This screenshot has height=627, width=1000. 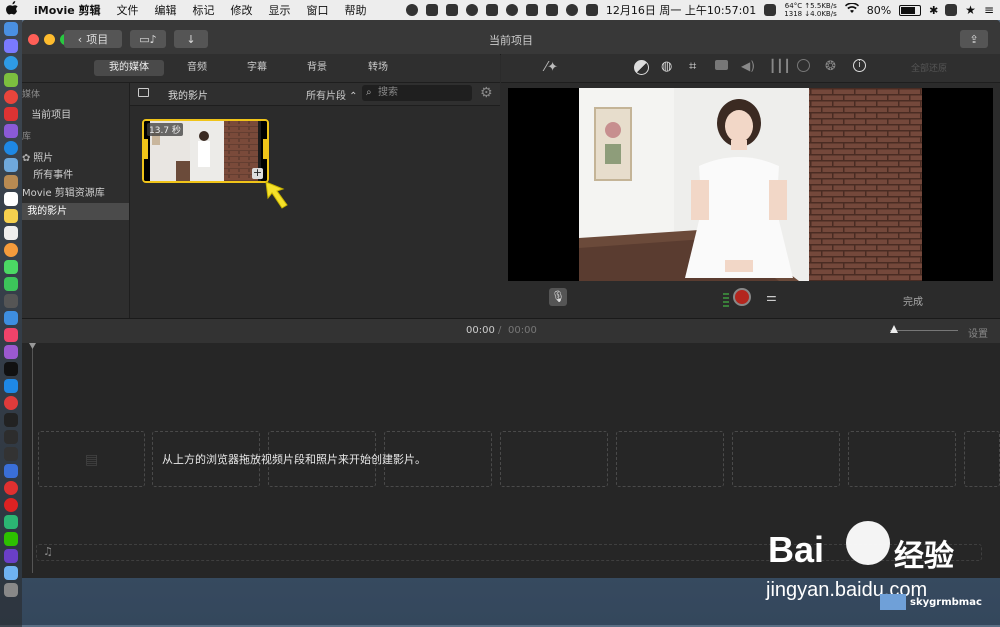 What do you see at coordinates (748, 66) in the screenshot?
I see `volume-icon: ◀)` at bounding box center [748, 66].